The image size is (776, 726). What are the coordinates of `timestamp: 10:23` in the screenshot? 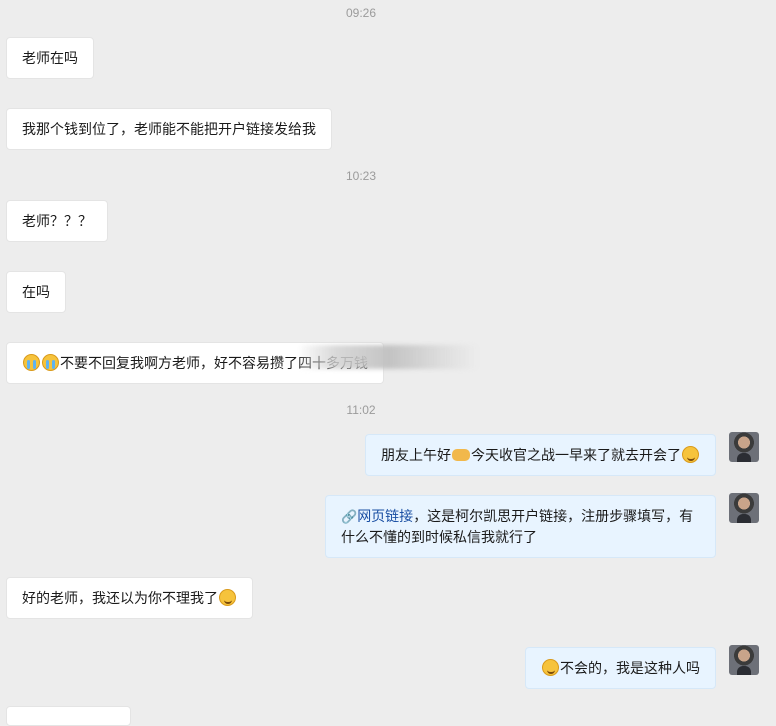 It's located at (361, 176).